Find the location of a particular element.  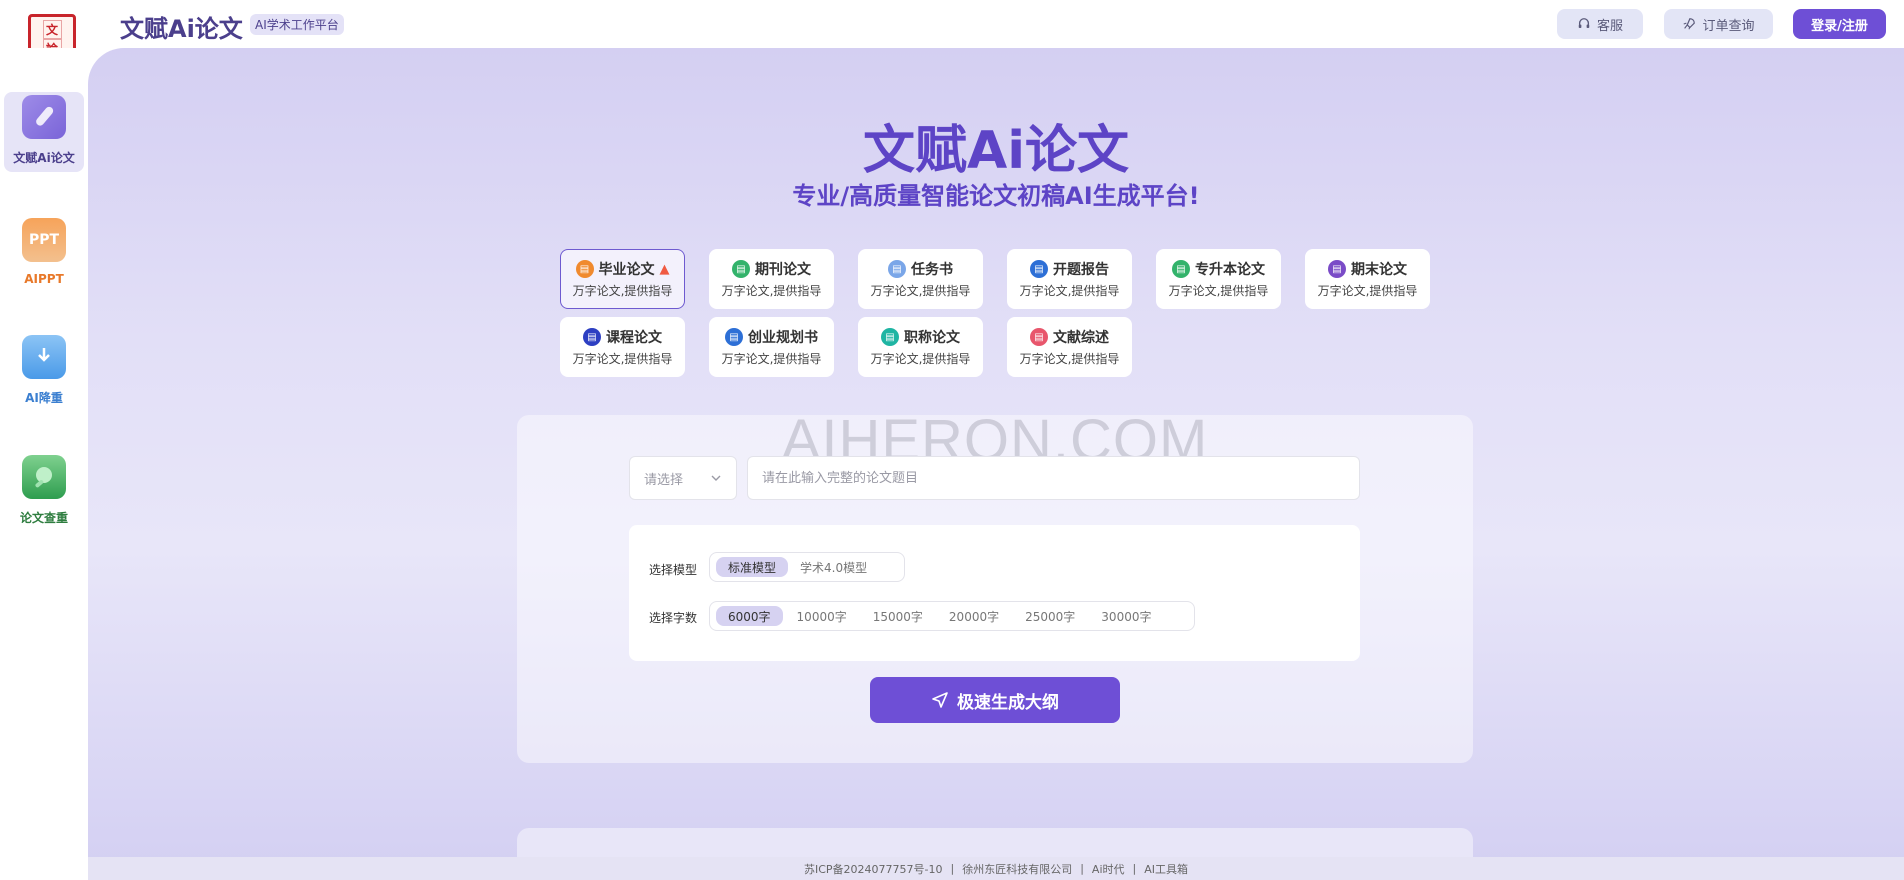

magnifier-icon is located at coordinates (44, 477).